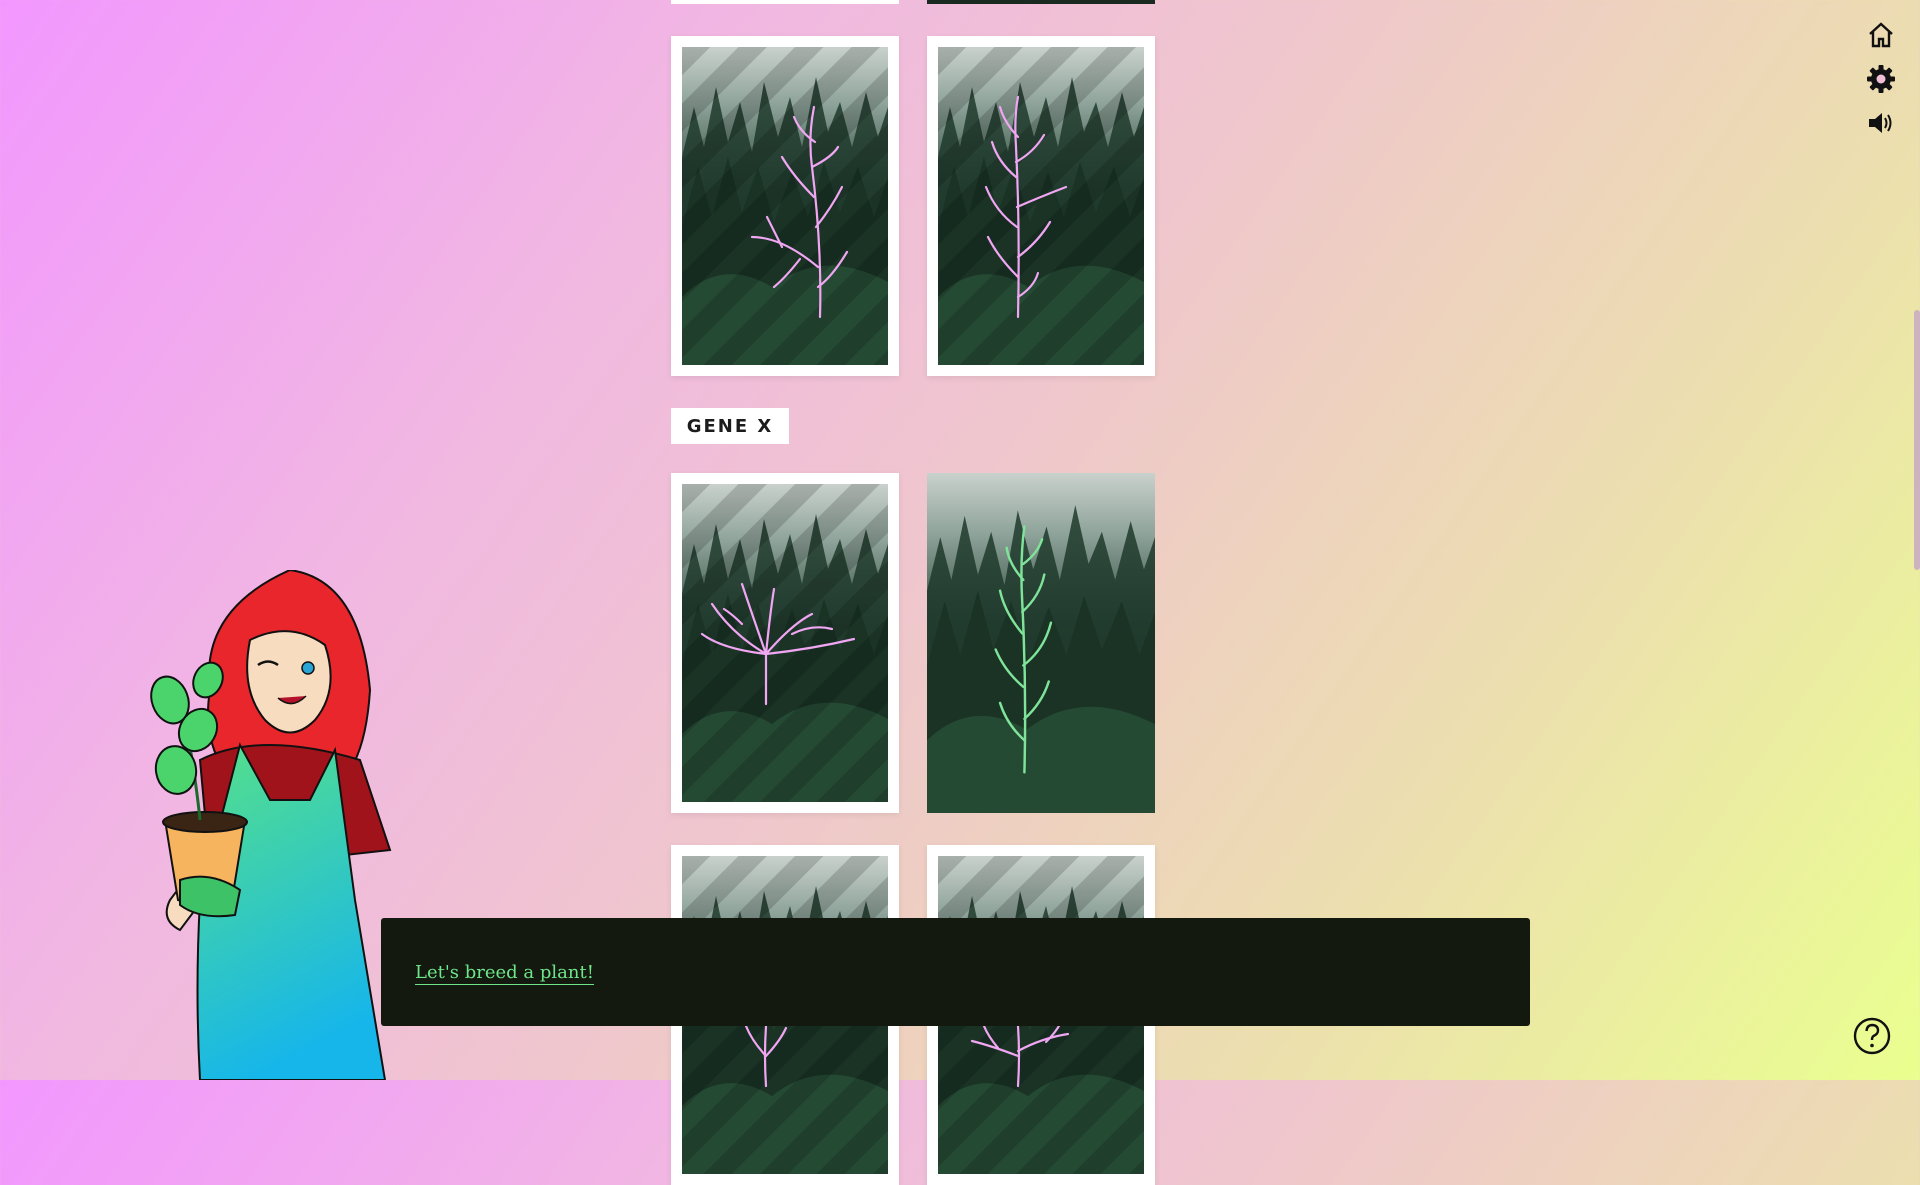 The width and height of the screenshot is (1920, 1185). I want to click on speaker-icon, so click(1881, 123).